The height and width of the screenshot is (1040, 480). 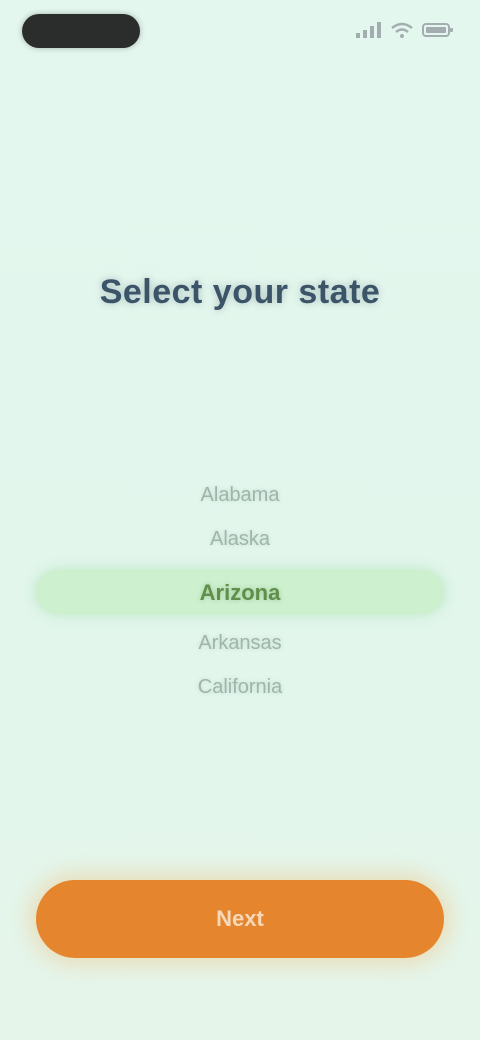 I want to click on next-button: Next, so click(x=240, y=919).